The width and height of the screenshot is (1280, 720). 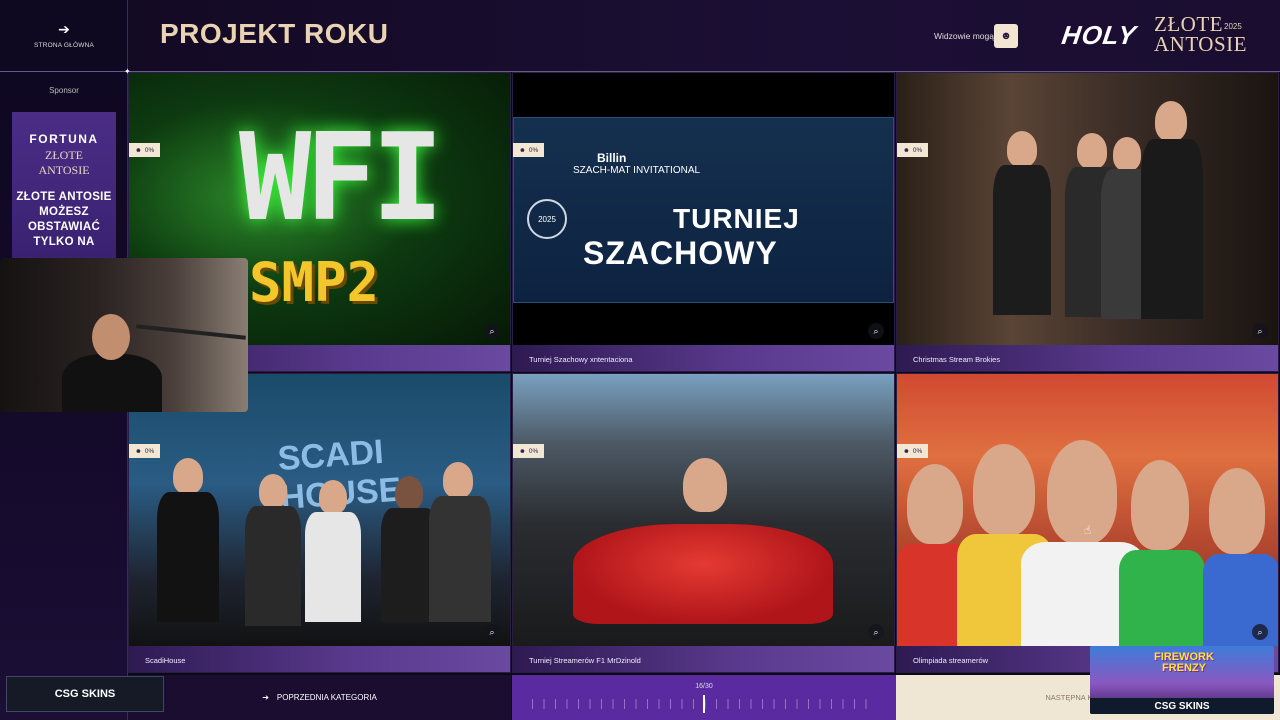 What do you see at coordinates (64, 155) in the screenshot?
I see `sponsor-event-line1: ZŁOTE` at bounding box center [64, 155].